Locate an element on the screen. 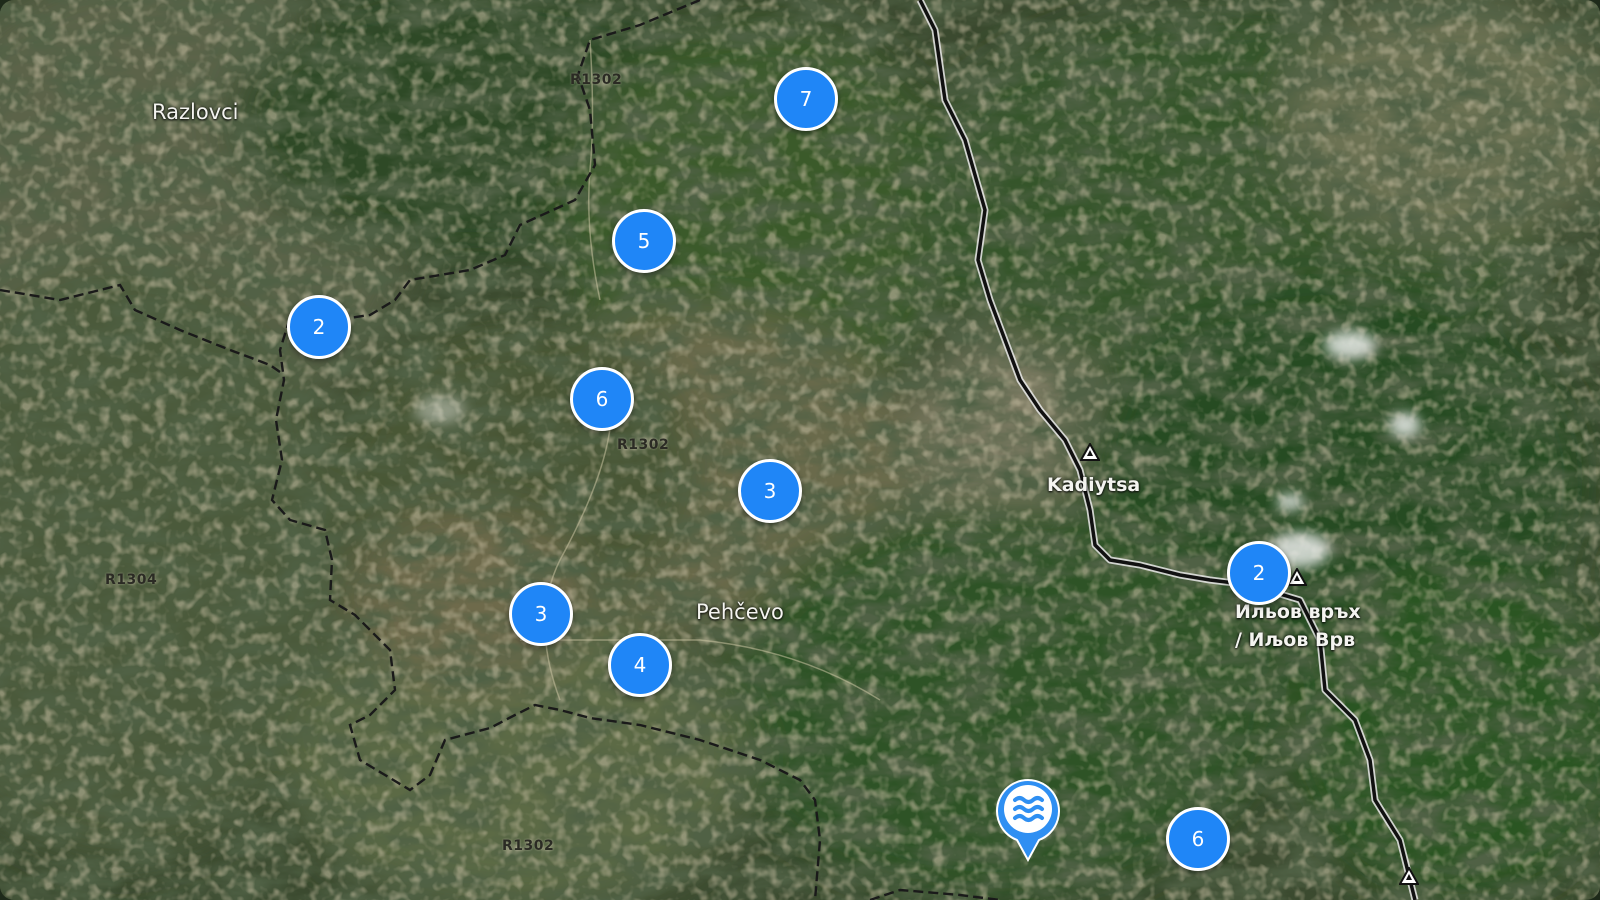  water-waves-icon is located at coordinates (1028, 819).